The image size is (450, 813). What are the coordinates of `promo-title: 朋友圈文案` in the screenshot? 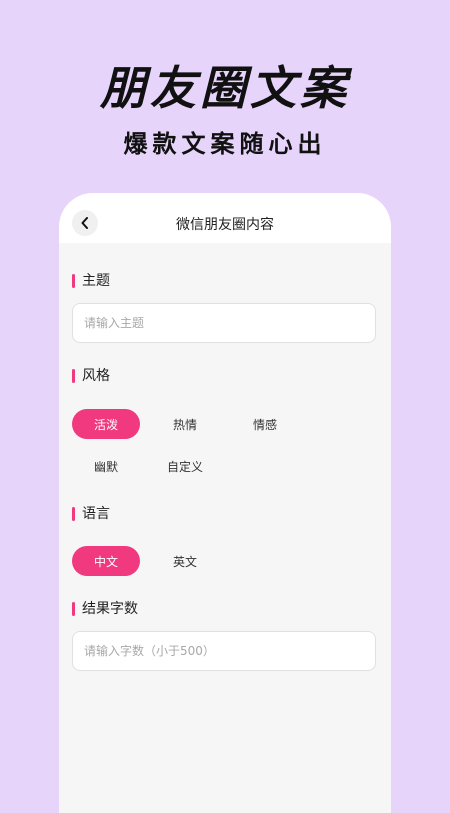 It's located at (225, 88).